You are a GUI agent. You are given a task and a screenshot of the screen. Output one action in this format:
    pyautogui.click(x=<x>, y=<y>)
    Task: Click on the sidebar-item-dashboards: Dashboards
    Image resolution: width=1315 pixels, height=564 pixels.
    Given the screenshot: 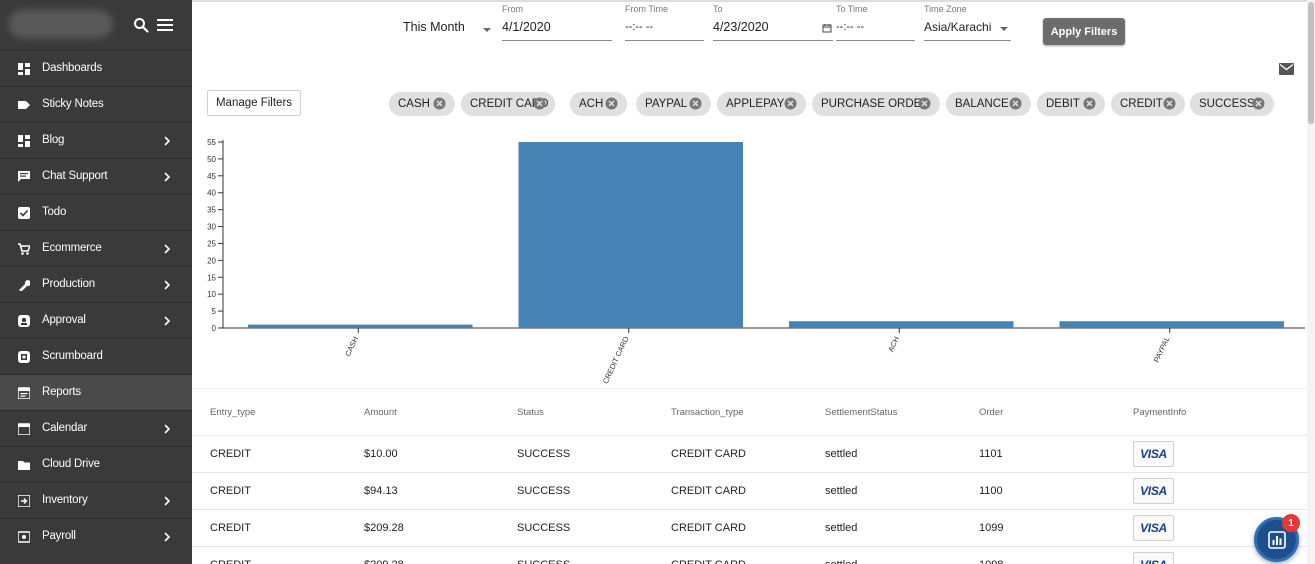 What is the action you would take?
    pyautogui.click(x=96, y=68)
    